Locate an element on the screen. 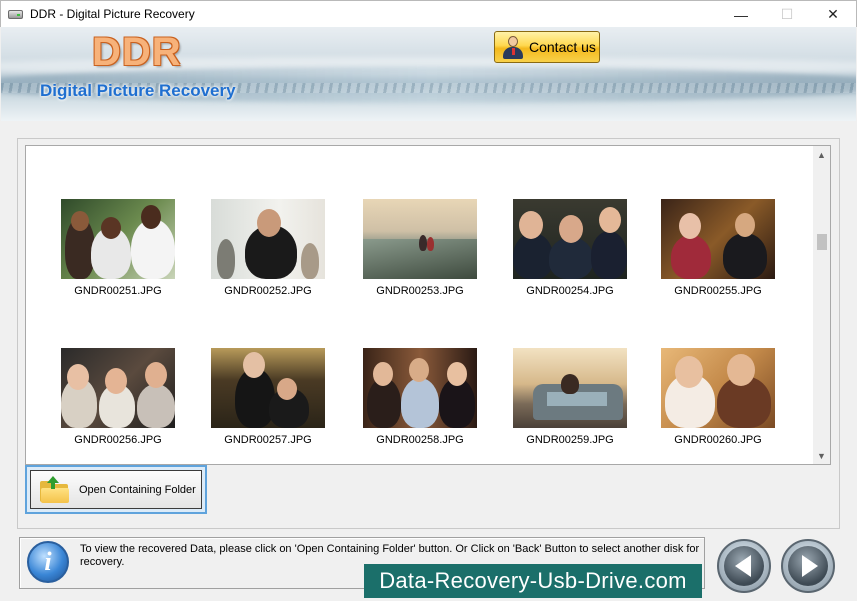 This screenshot has width=857, height=601. window-controls: — ☐ ✕ is located at coordinates (787, 14).